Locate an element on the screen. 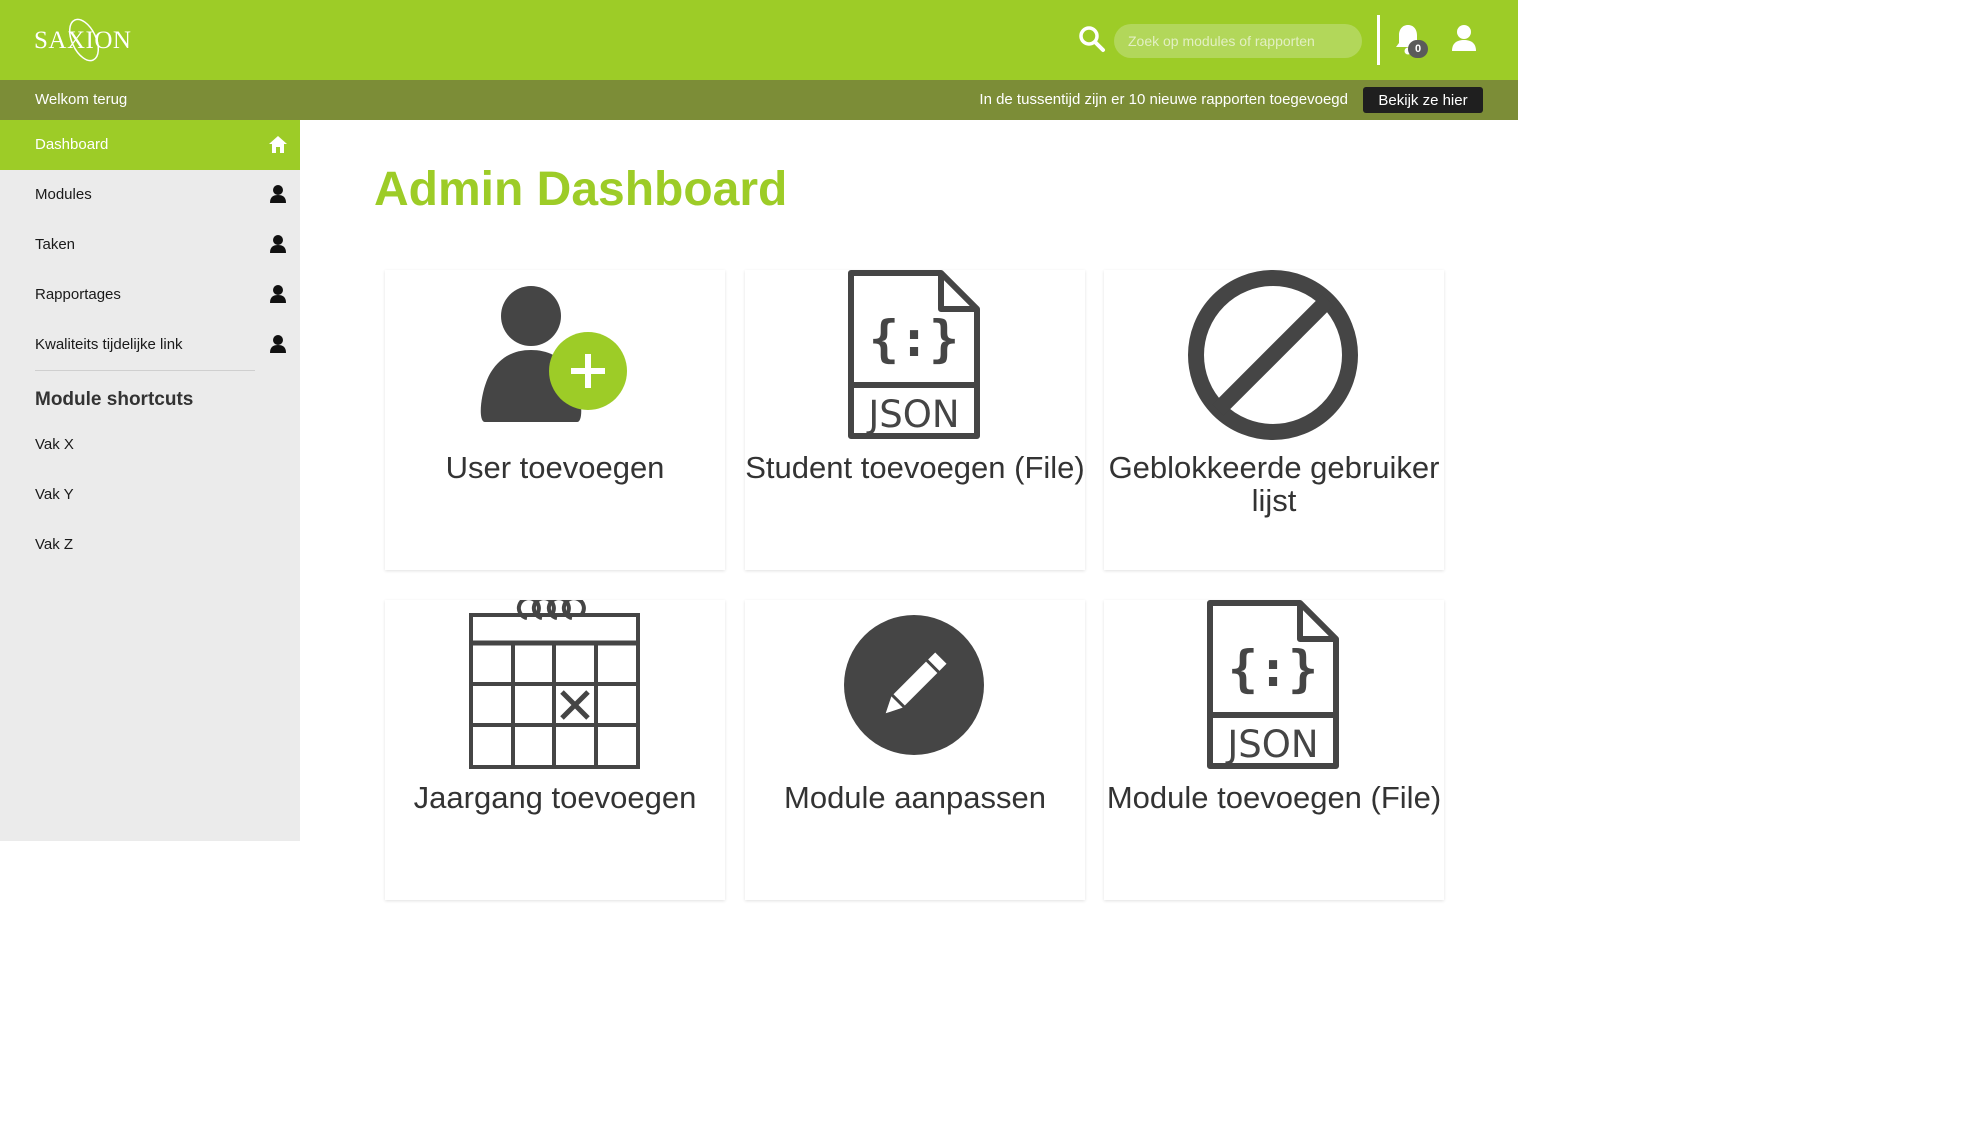 The width and height of the screenshot is (1961, 1138). card-module-aanpassen: Module aanpassen is located at coordinates (915, 750).